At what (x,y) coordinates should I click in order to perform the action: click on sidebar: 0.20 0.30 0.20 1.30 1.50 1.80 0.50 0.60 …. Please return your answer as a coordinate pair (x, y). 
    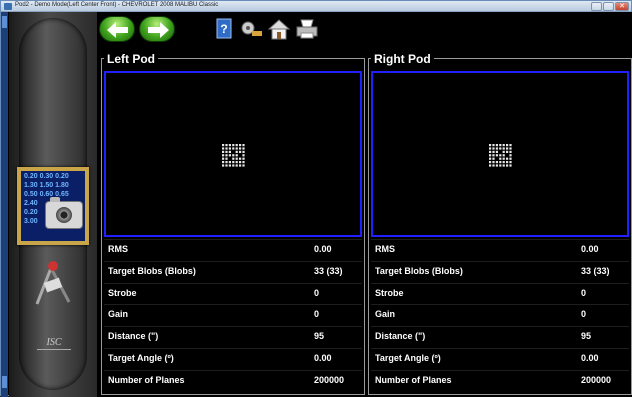
    Looking at the image, I should click on (53, 204).